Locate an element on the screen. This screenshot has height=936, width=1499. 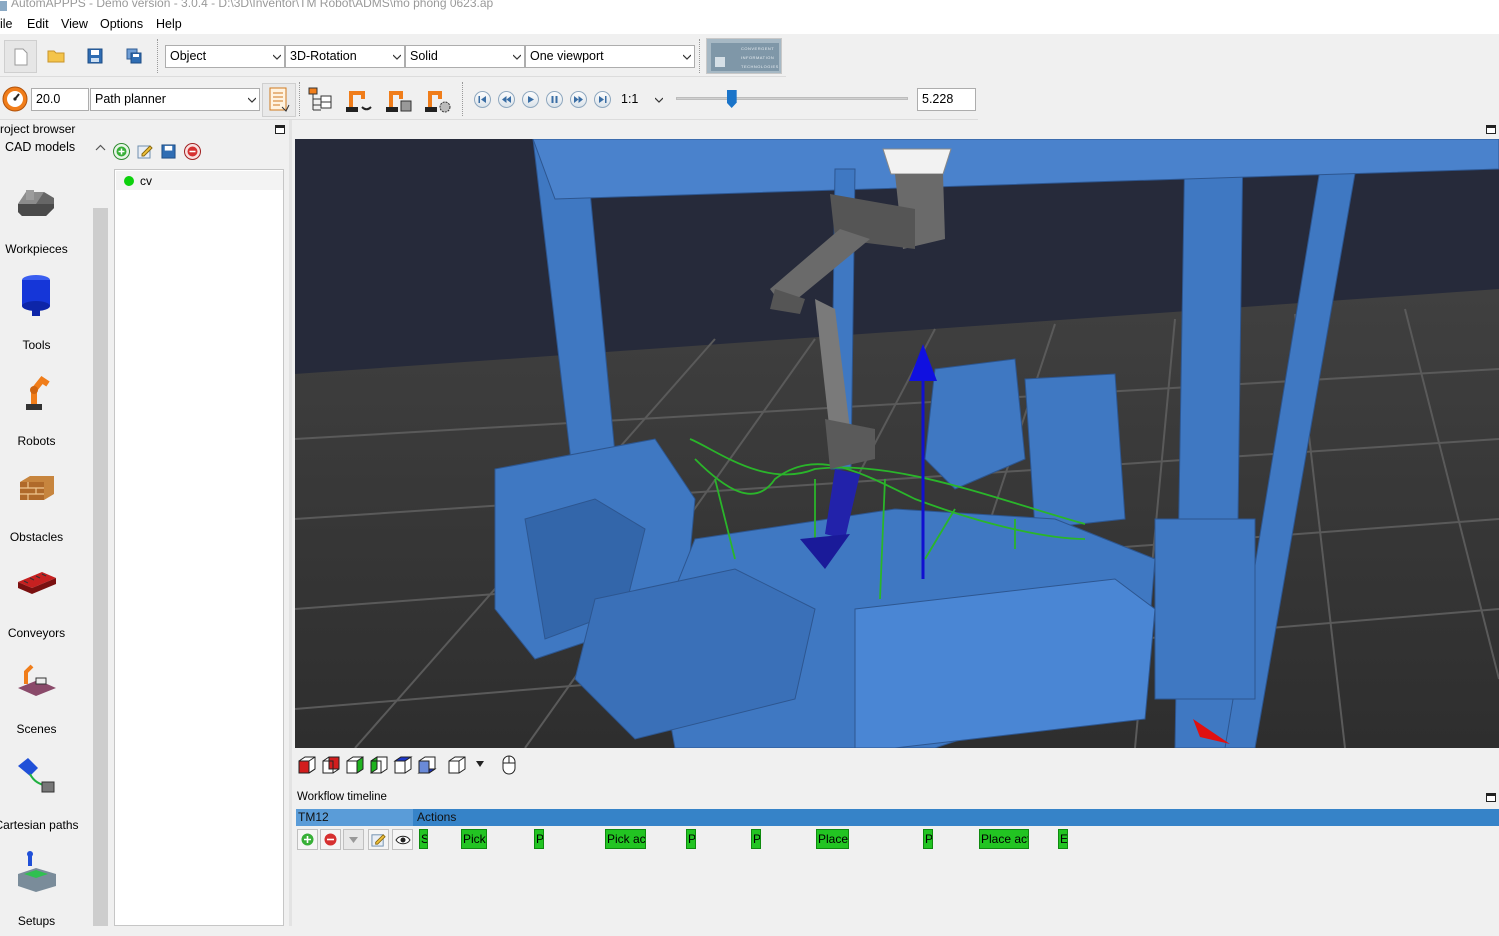
tree-item: cv is located at coordinates (199, 180).